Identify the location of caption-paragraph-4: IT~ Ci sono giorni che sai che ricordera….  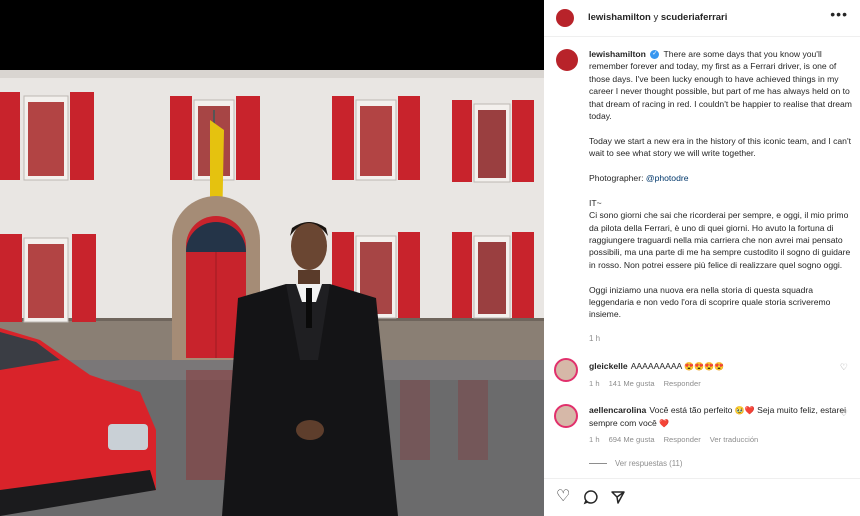
(720, 233).